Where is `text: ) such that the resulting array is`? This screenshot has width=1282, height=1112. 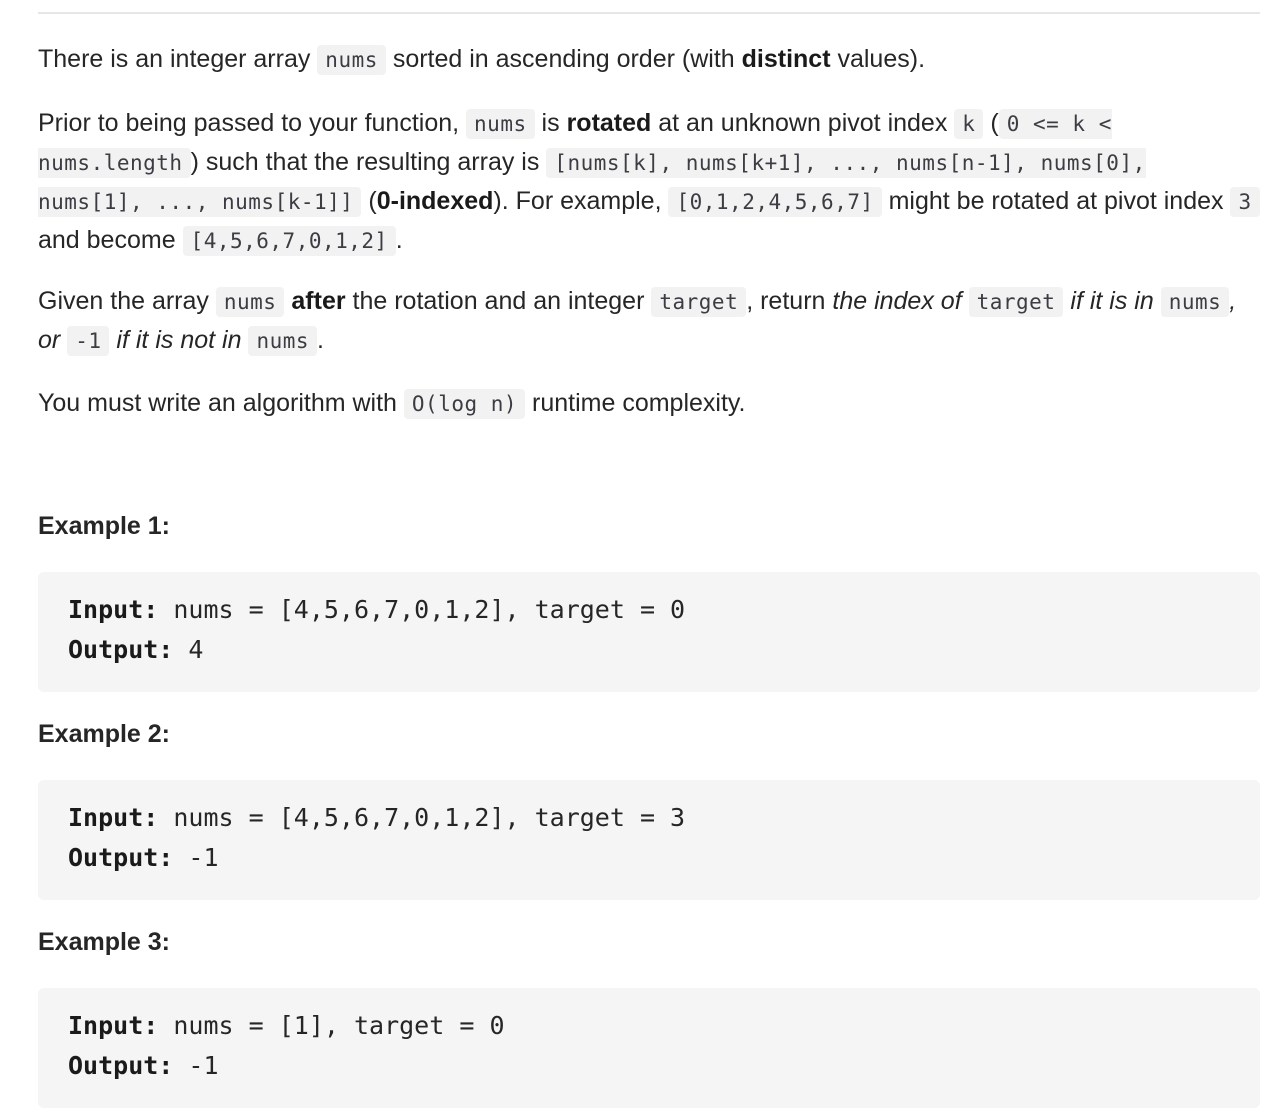
text: ) such that the resulting array is is located at coordinates (368, 162).